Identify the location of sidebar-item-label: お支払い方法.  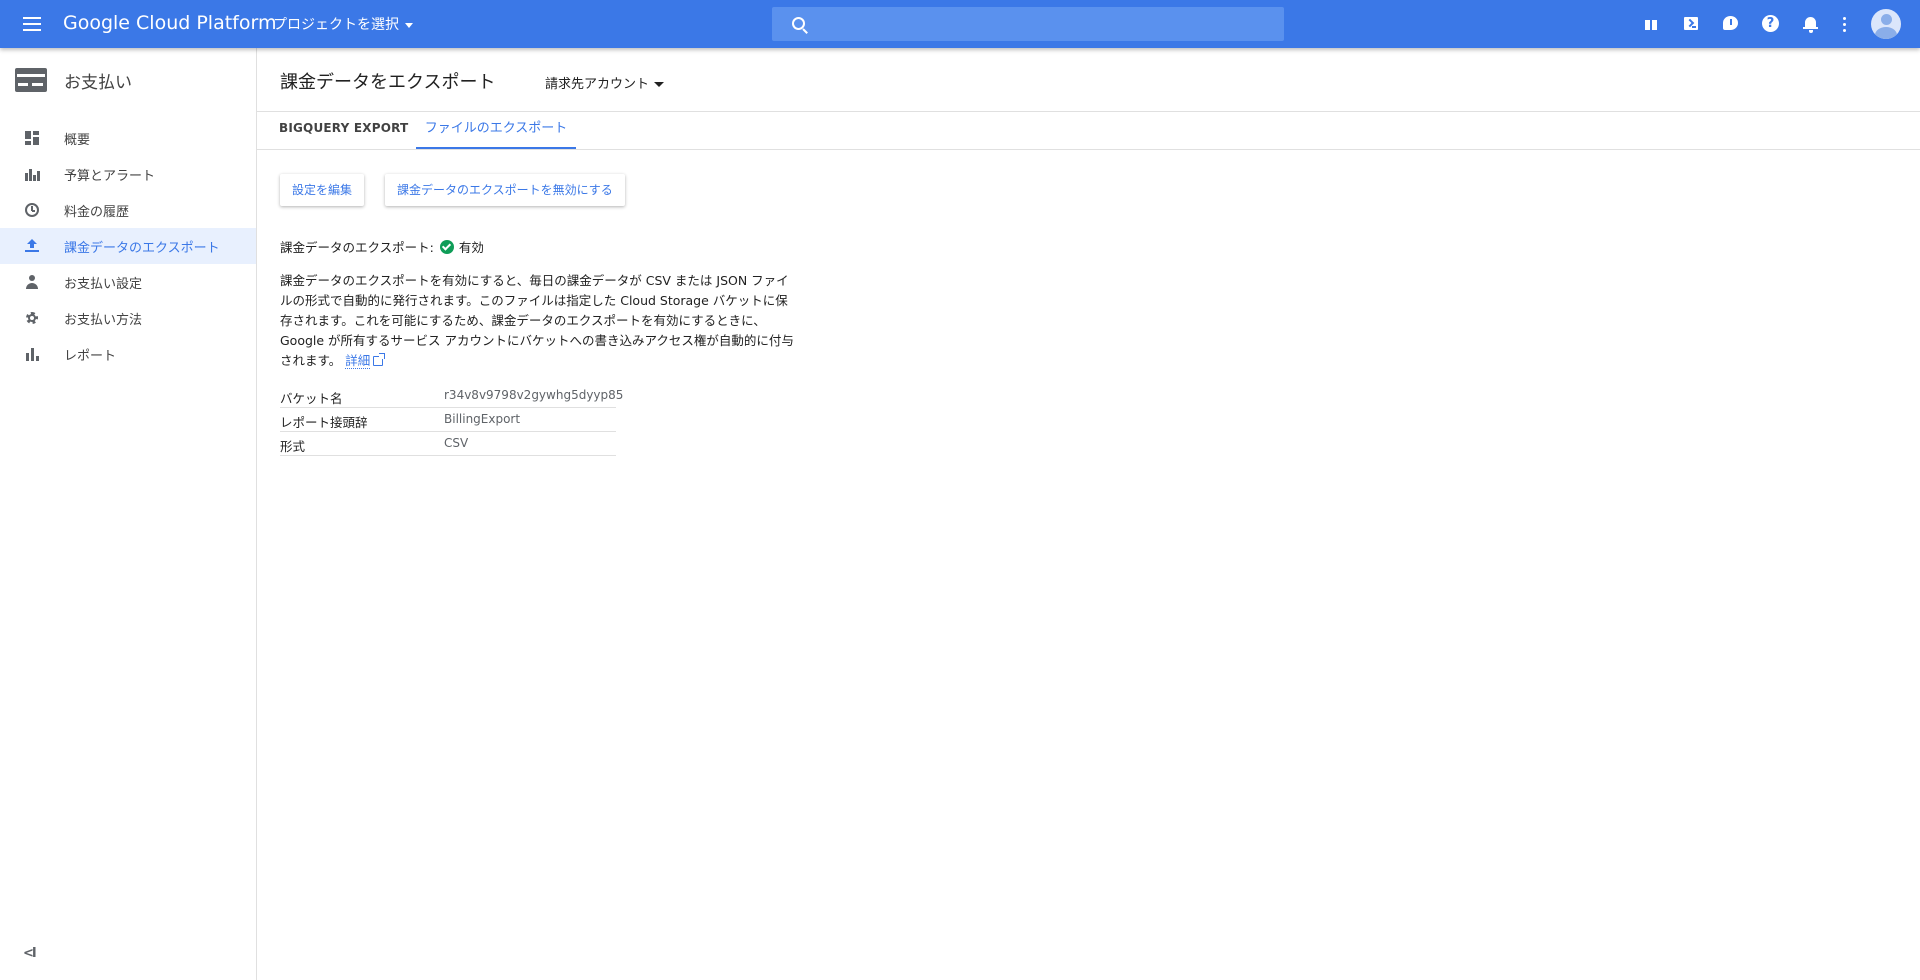
(103, 320).